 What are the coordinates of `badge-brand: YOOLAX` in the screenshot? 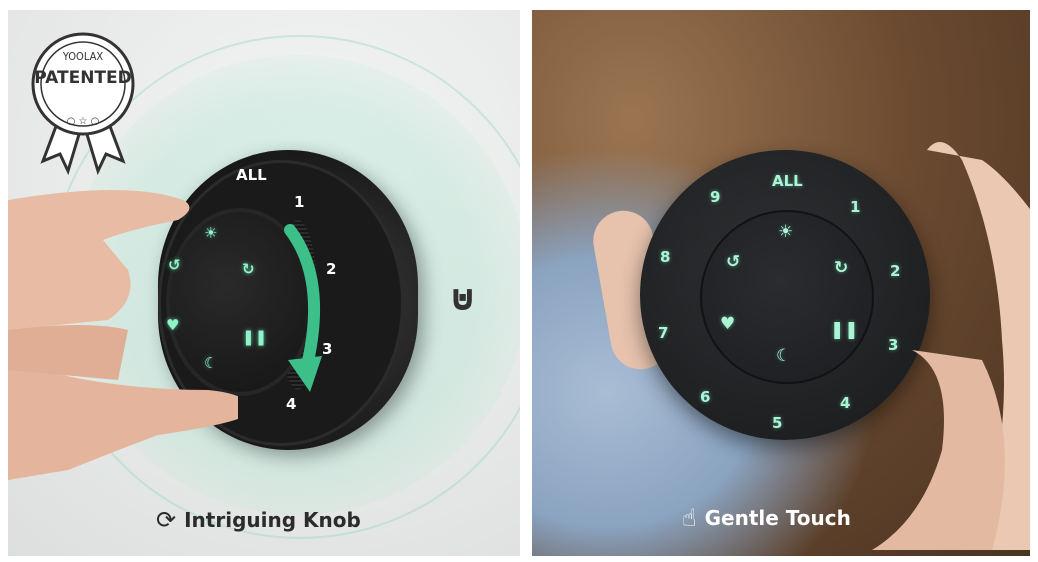 It's located at (83, 56).